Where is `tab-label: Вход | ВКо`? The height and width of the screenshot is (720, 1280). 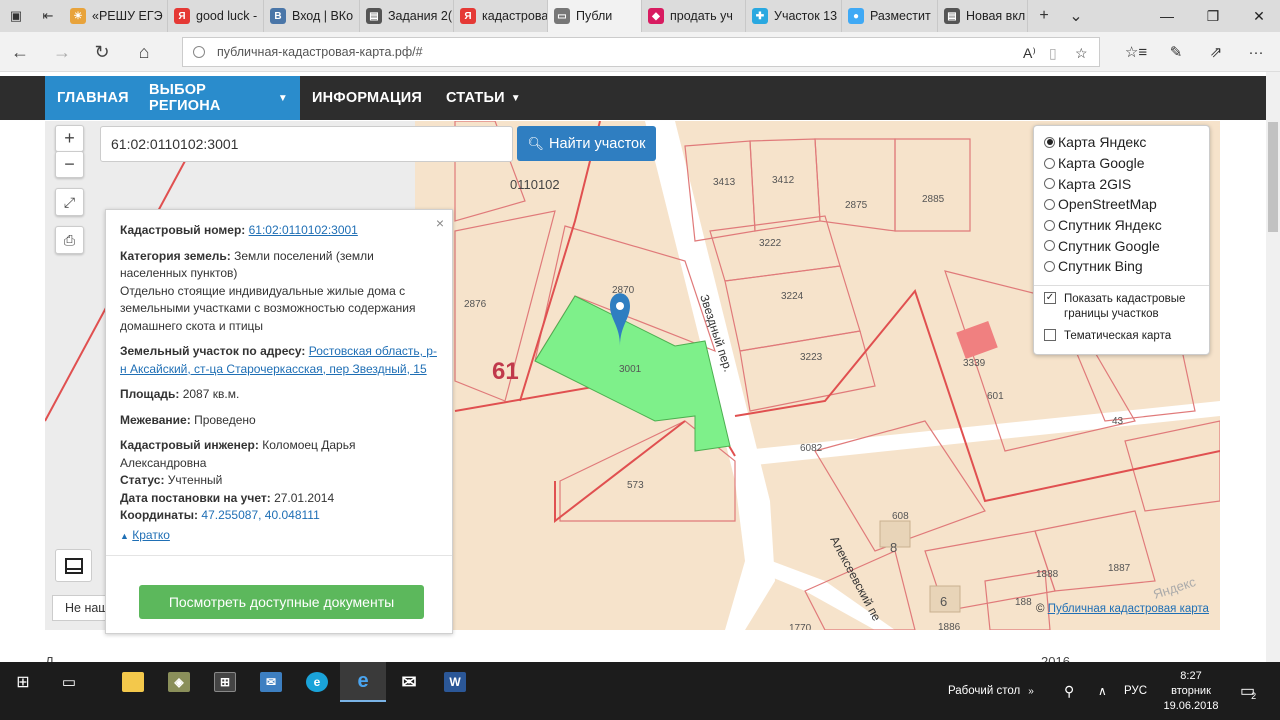 tab-label: Вход | ВКо is located at coordinates (323, 16).